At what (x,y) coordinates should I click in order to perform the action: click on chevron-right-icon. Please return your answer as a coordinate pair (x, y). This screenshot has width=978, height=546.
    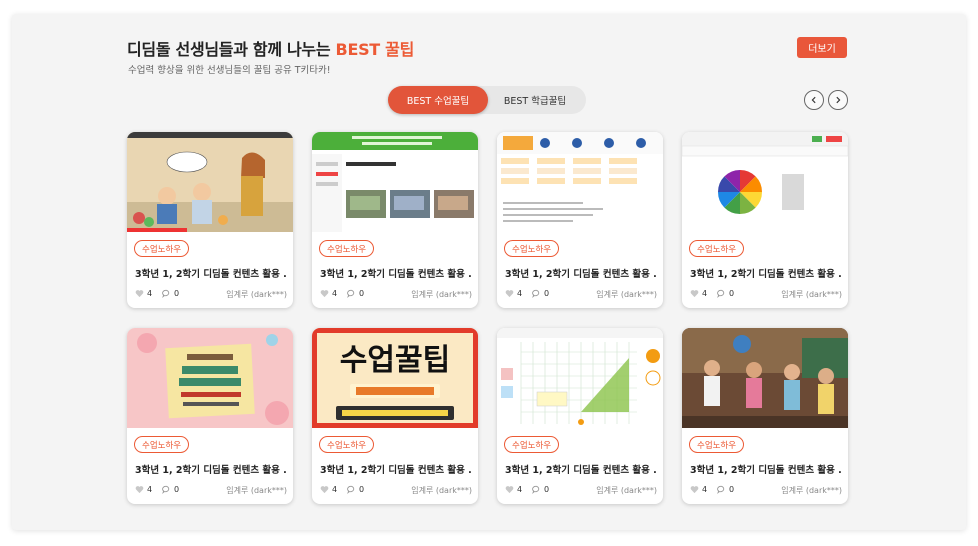
    Looking at the image, I should click on (838, 100).